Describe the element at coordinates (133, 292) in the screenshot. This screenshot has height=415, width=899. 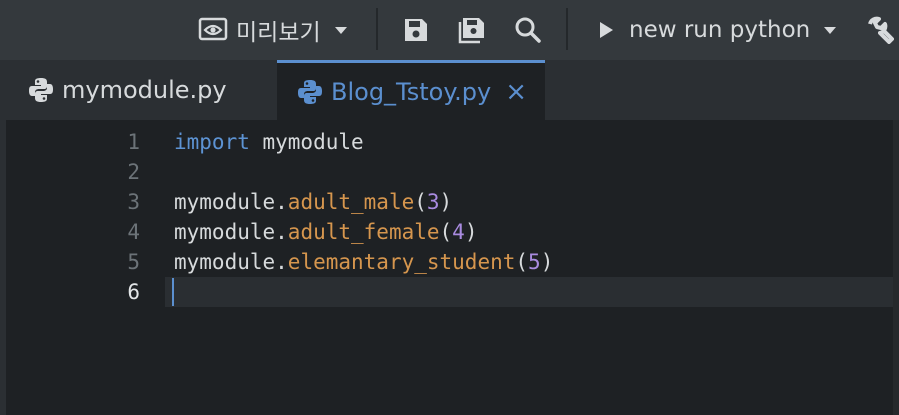
I see `line-number: 6` at that location.